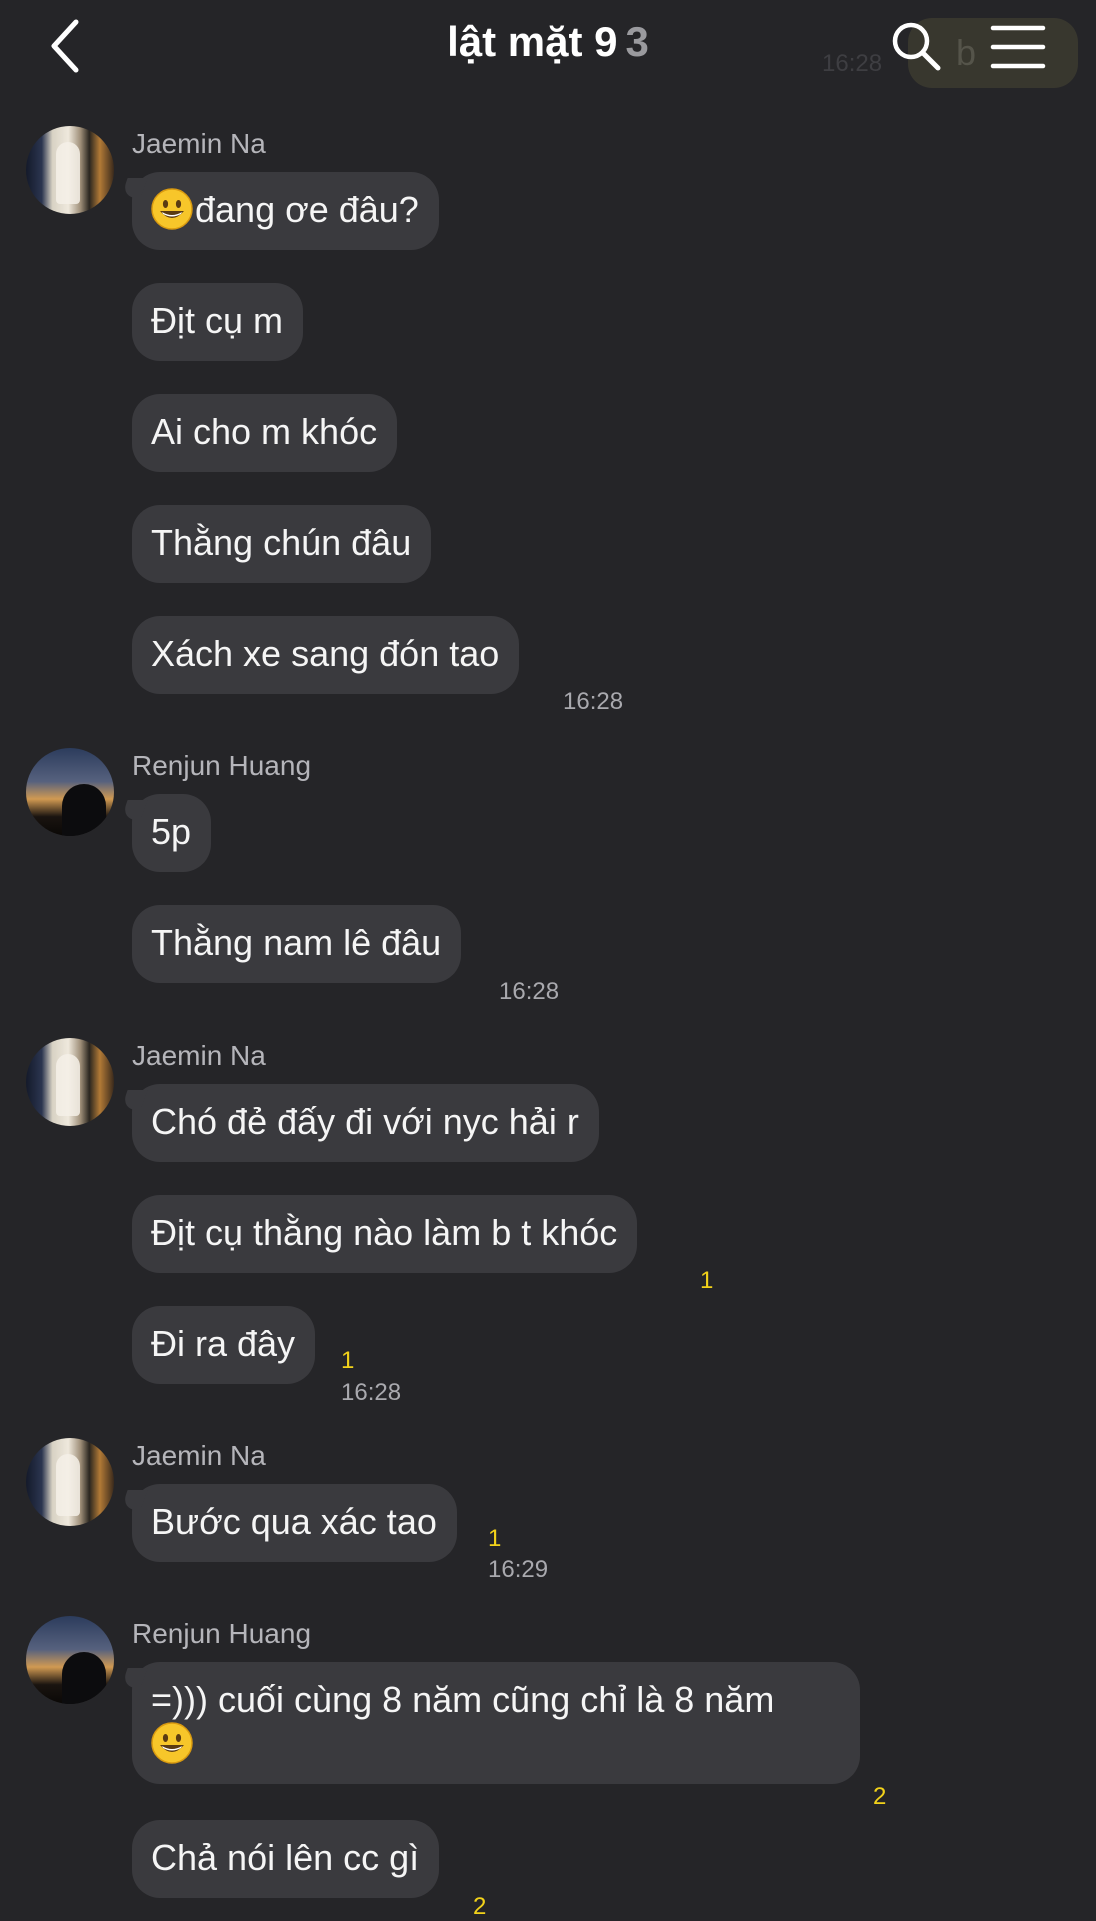  Describe the element at coordinates (385, 1234) in the screenshot. I see `message-bubble: Địt cụ thằng nào làm b t khóc` at that location.